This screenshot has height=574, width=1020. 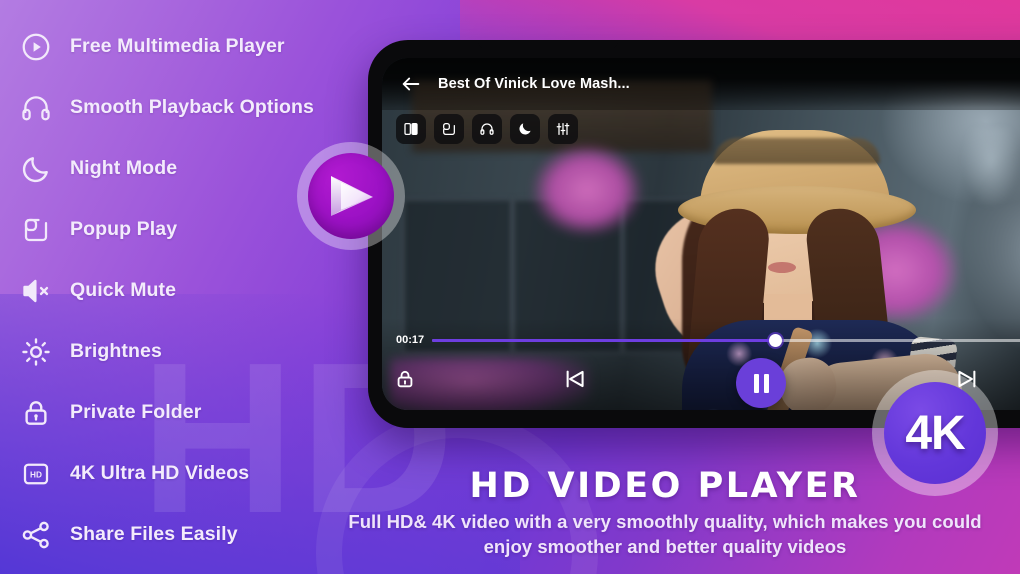 What do you see at coordinates (36, 291) in the screenshot?
I see `speaker-mute-icon` at bounding box center [36, 291].